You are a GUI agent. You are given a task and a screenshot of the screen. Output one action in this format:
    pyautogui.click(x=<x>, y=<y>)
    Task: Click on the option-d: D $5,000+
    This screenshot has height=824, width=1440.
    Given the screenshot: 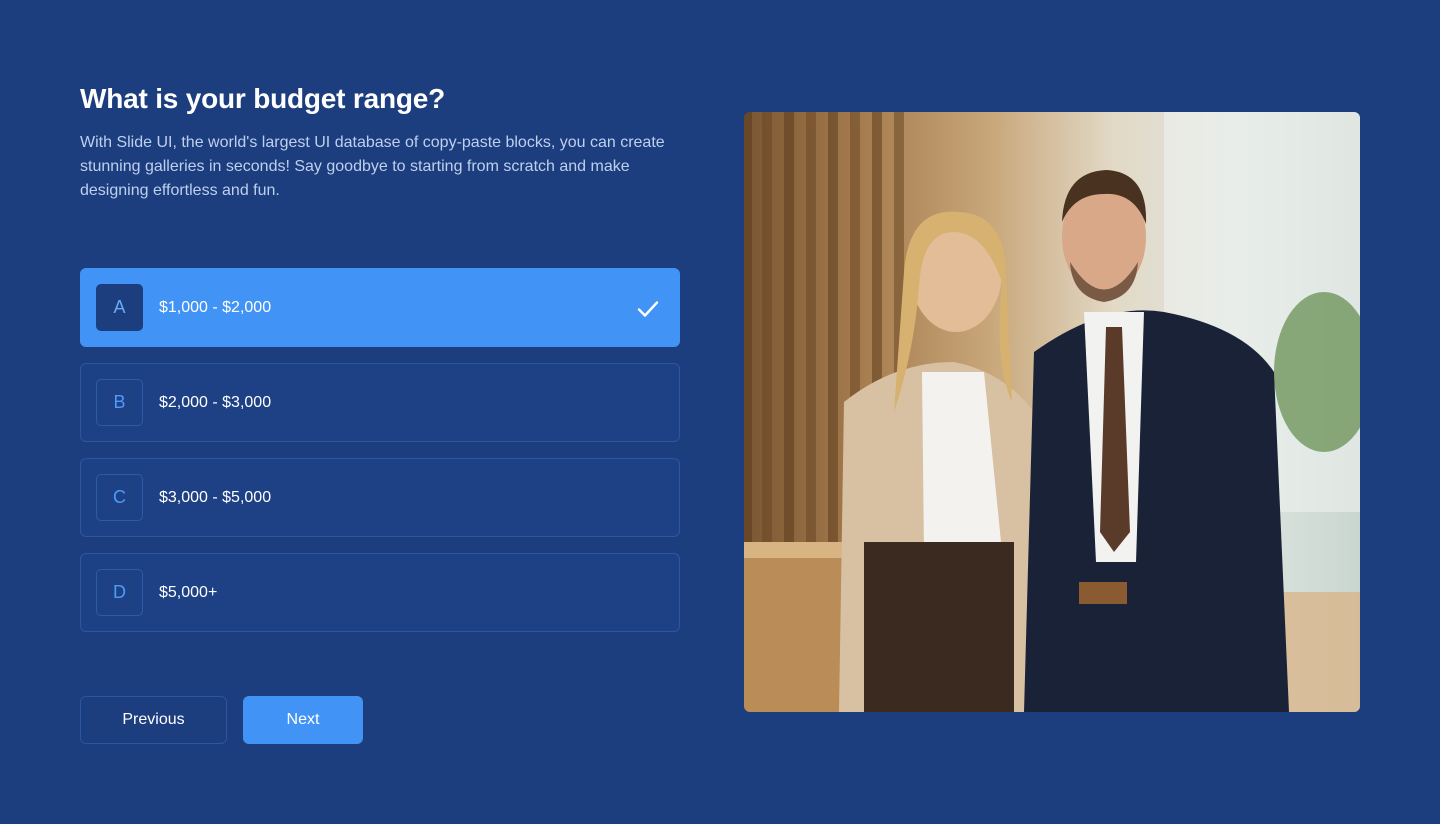 What is the action you would take?
    pyautogui.click(x=380, y=592)
    